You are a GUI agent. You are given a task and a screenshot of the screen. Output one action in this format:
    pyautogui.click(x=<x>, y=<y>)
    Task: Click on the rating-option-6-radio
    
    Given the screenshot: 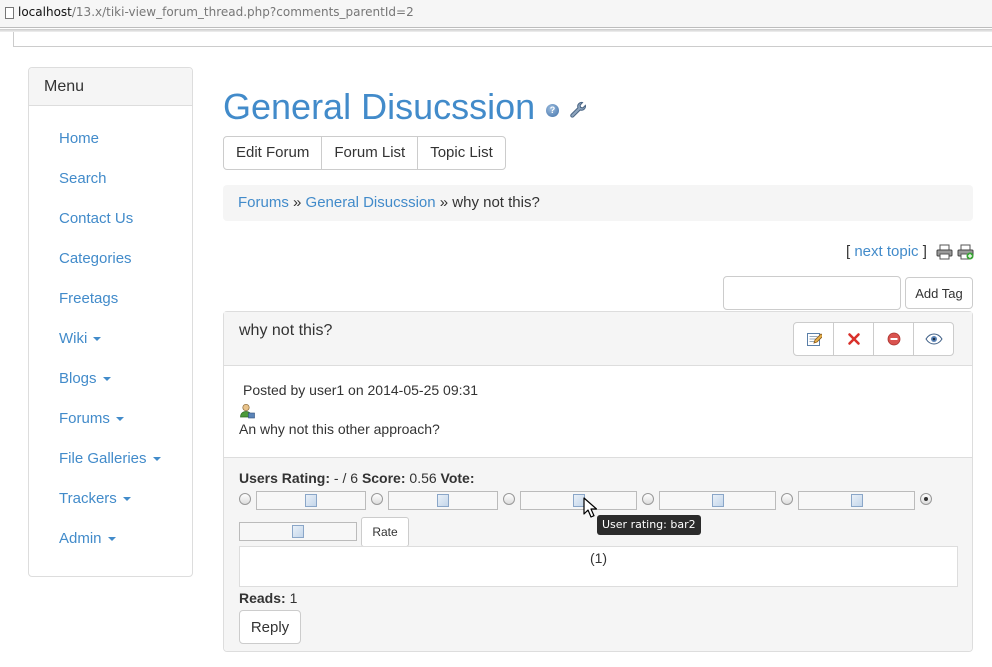 What is the action you would take?
    pyautogui.click(x=926, y=499)
    